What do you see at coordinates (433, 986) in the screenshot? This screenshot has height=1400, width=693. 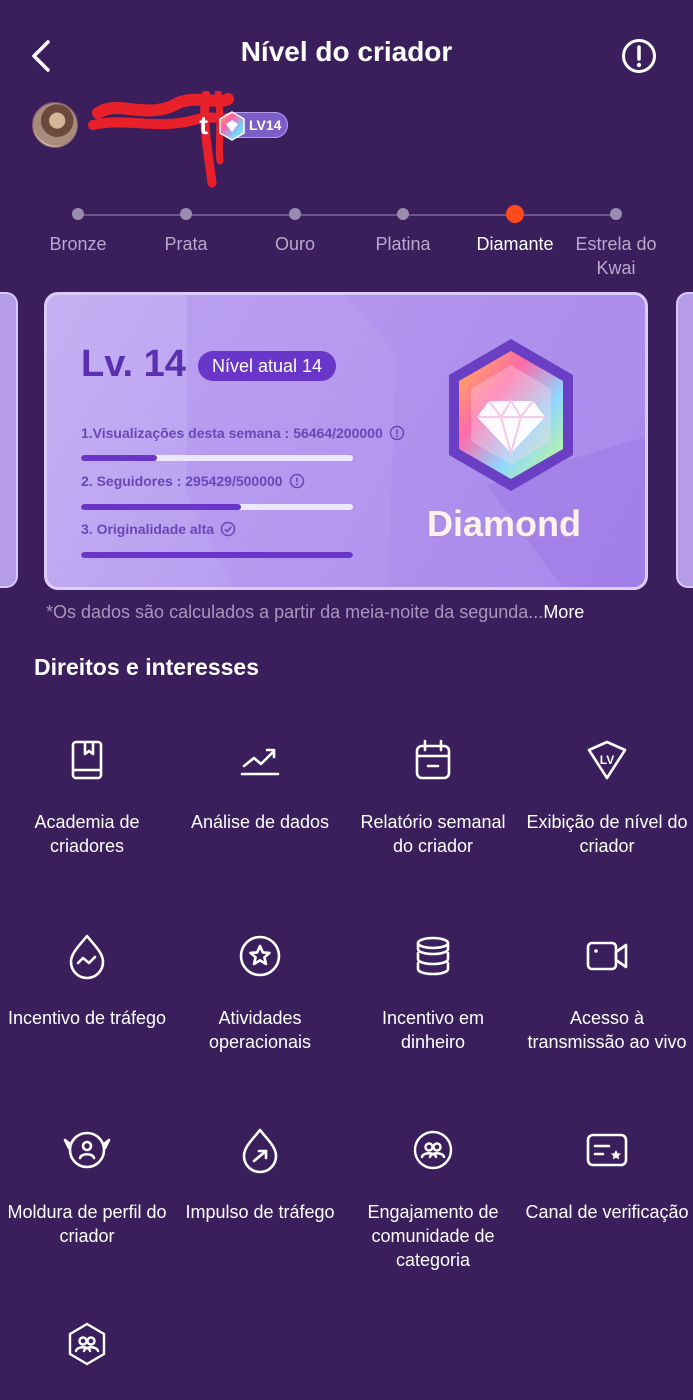 I see `benefit-dinheiro: Incentivo em dinheiro` at bounding box center [433, 986].